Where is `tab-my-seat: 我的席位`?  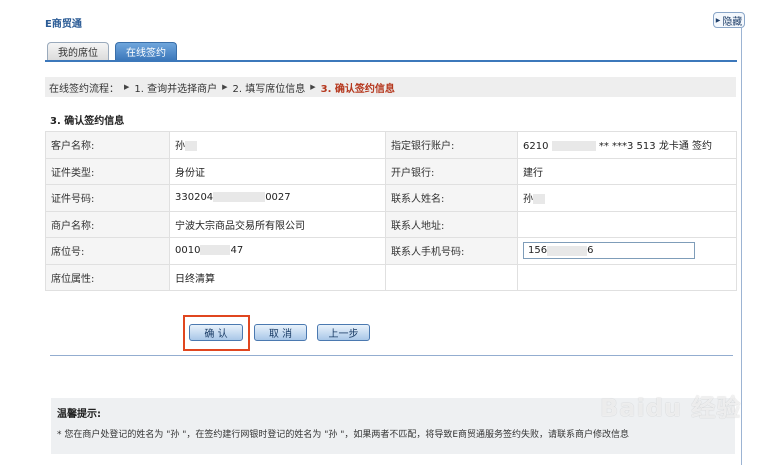 tab-my-seat: 我的席位 is located at coordinates (78, 51).